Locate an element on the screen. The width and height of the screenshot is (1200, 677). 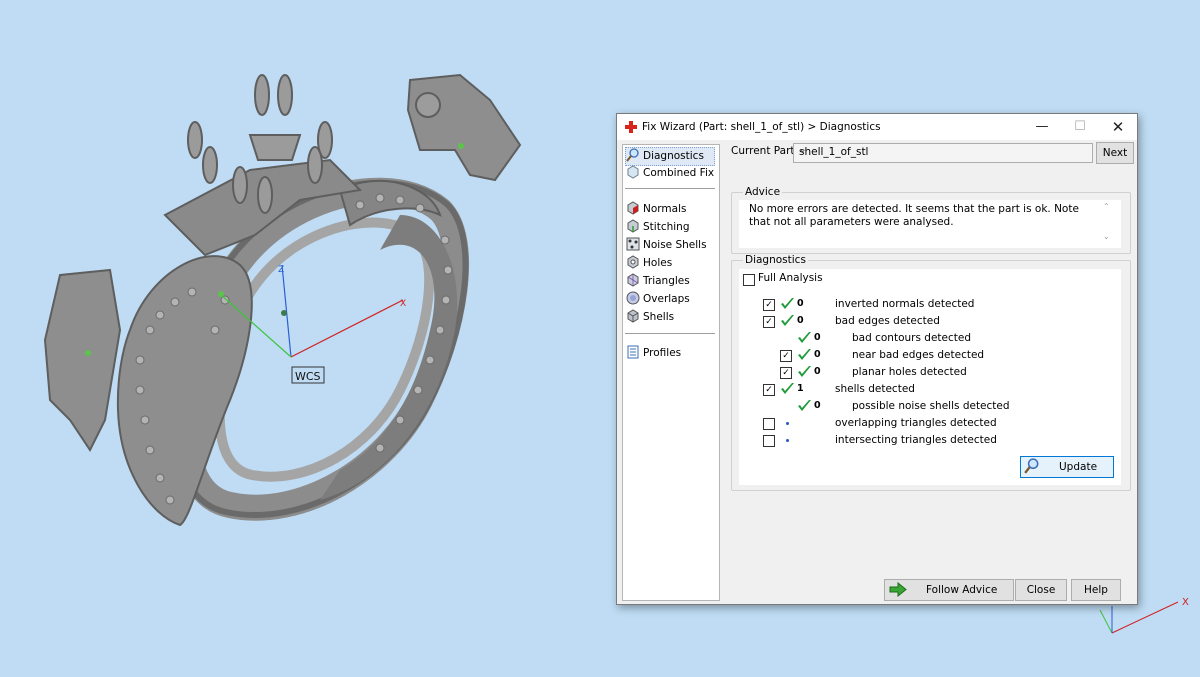
sidebar-item-label: Combined Fix is located at coordinates (679, 173).